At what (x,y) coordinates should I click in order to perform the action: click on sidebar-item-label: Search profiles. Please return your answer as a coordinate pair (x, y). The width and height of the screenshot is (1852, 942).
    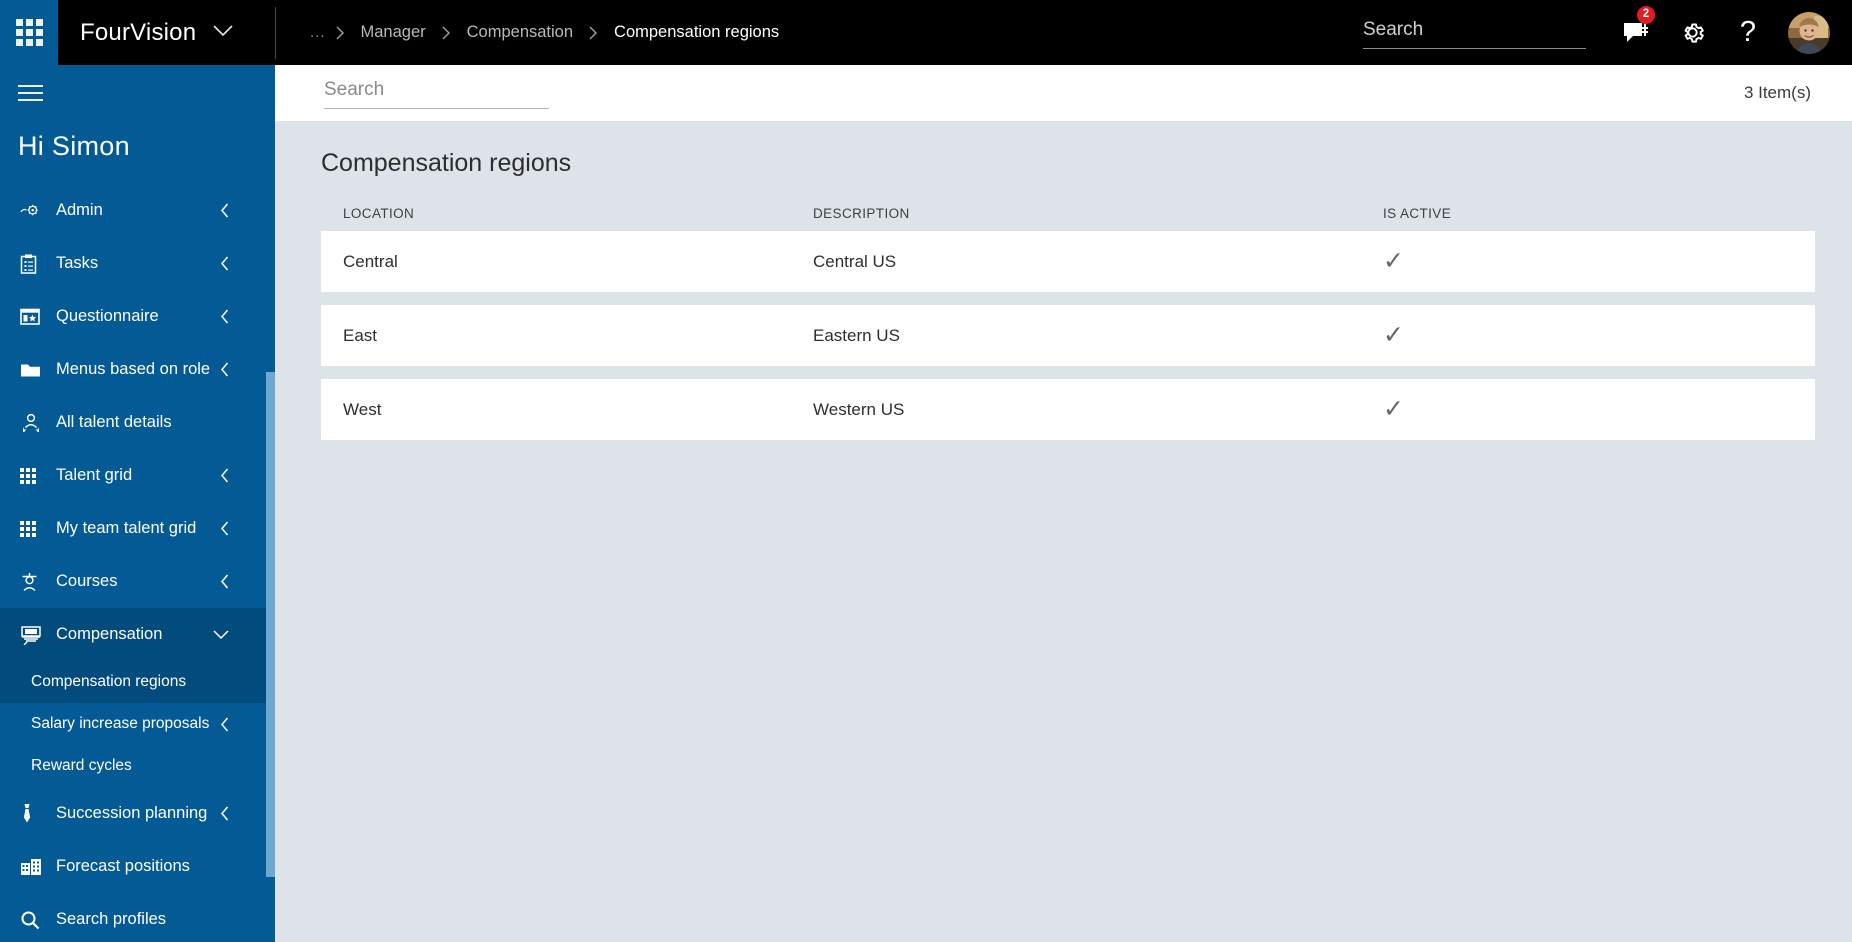
    Looking at the image, I should click on (111, 919).